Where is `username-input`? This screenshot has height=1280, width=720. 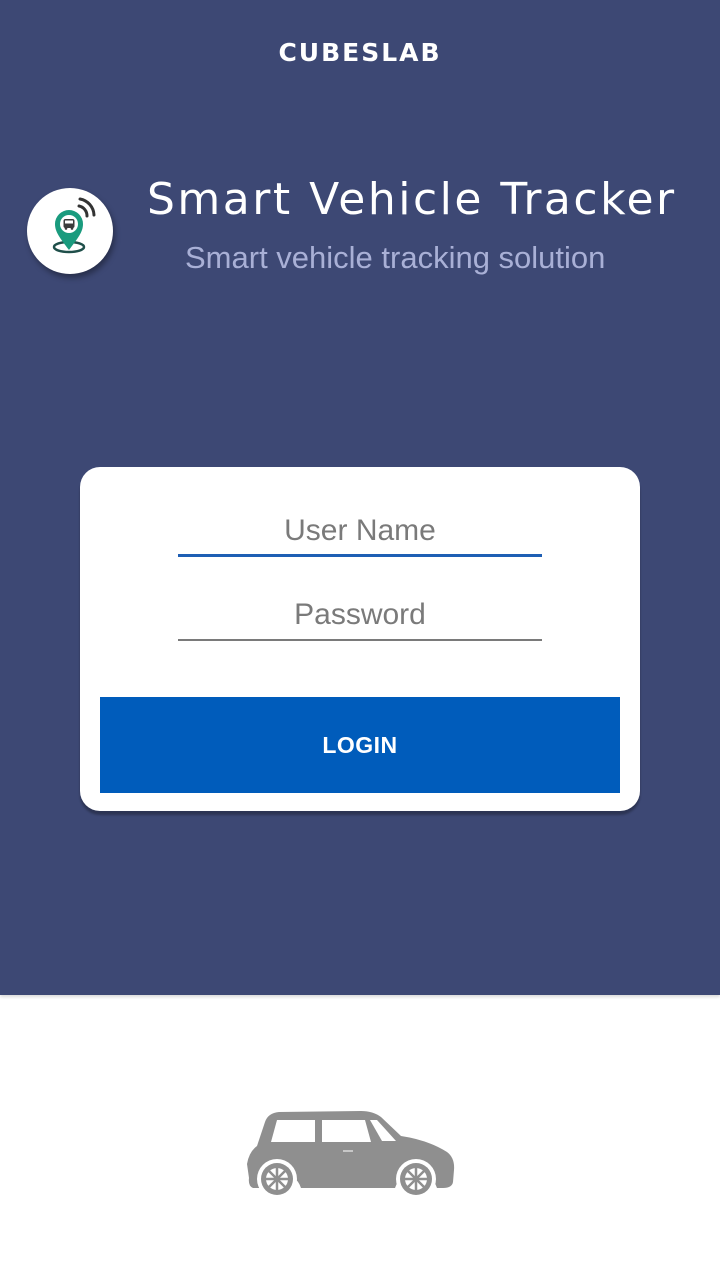 username-input is located at coordinates (360, 532).